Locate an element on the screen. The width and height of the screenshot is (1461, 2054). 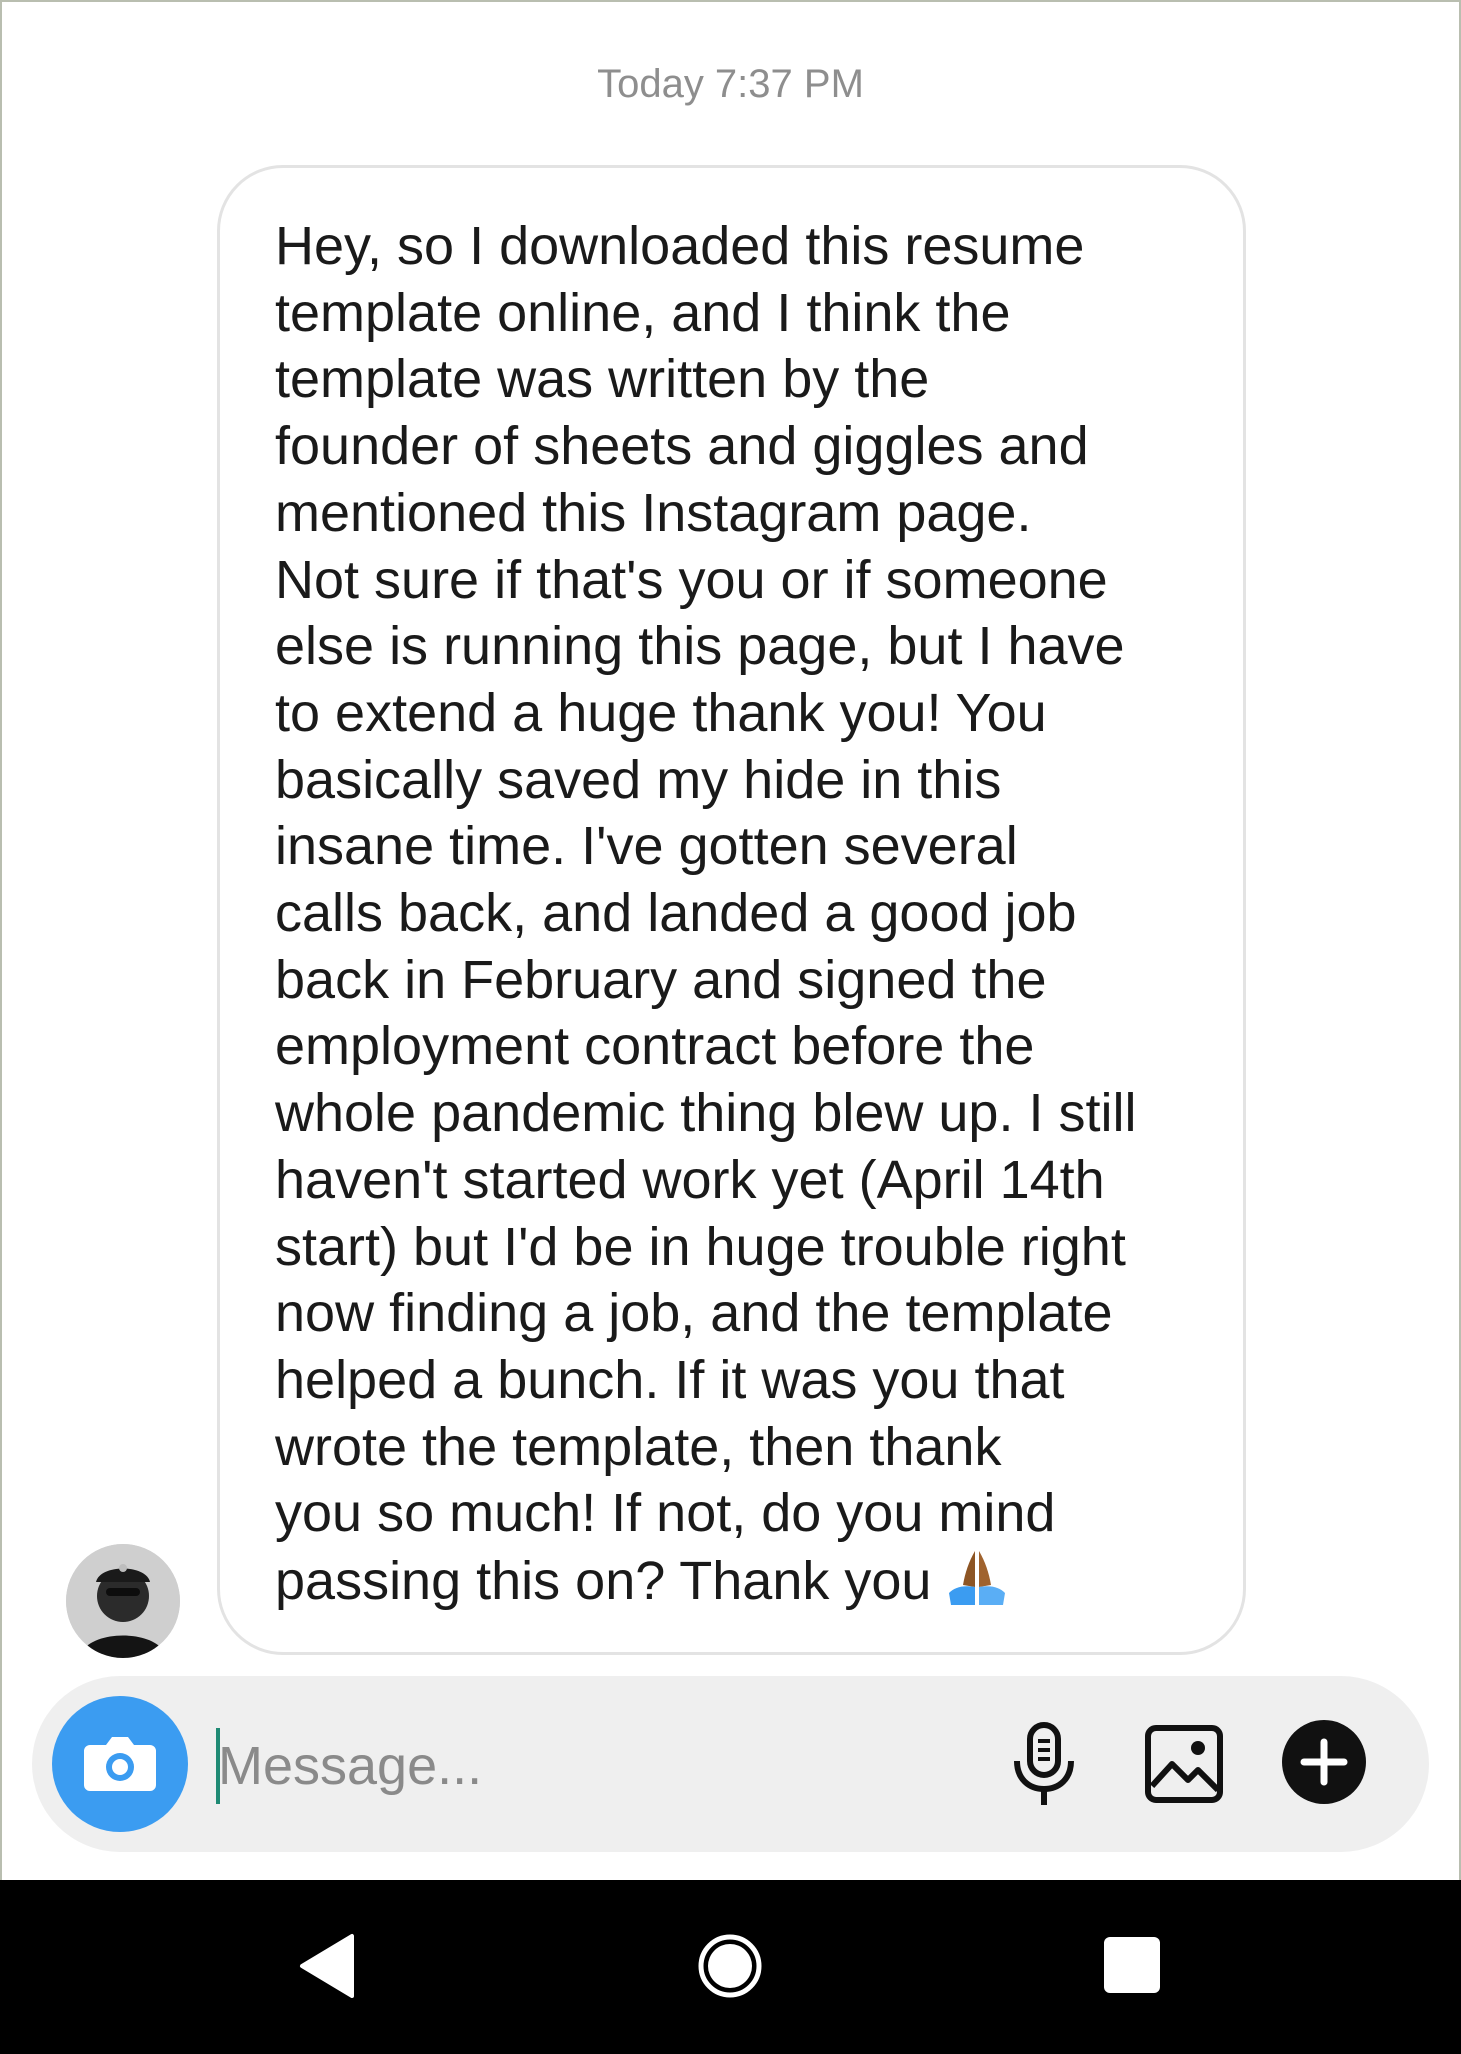
camera-button is located at coordinates (120, 1764).